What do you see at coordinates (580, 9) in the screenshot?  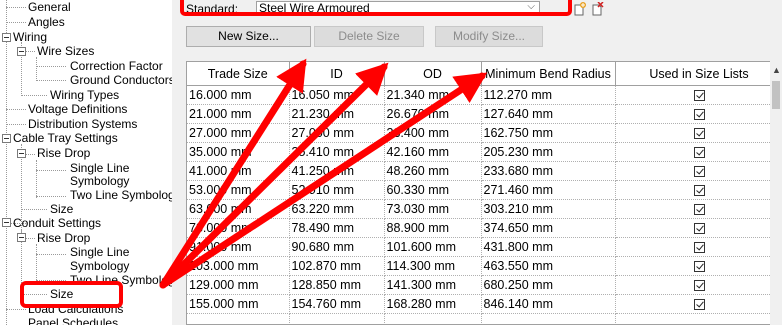 I see `add-standard-icon` at bounding box center [580, 9].